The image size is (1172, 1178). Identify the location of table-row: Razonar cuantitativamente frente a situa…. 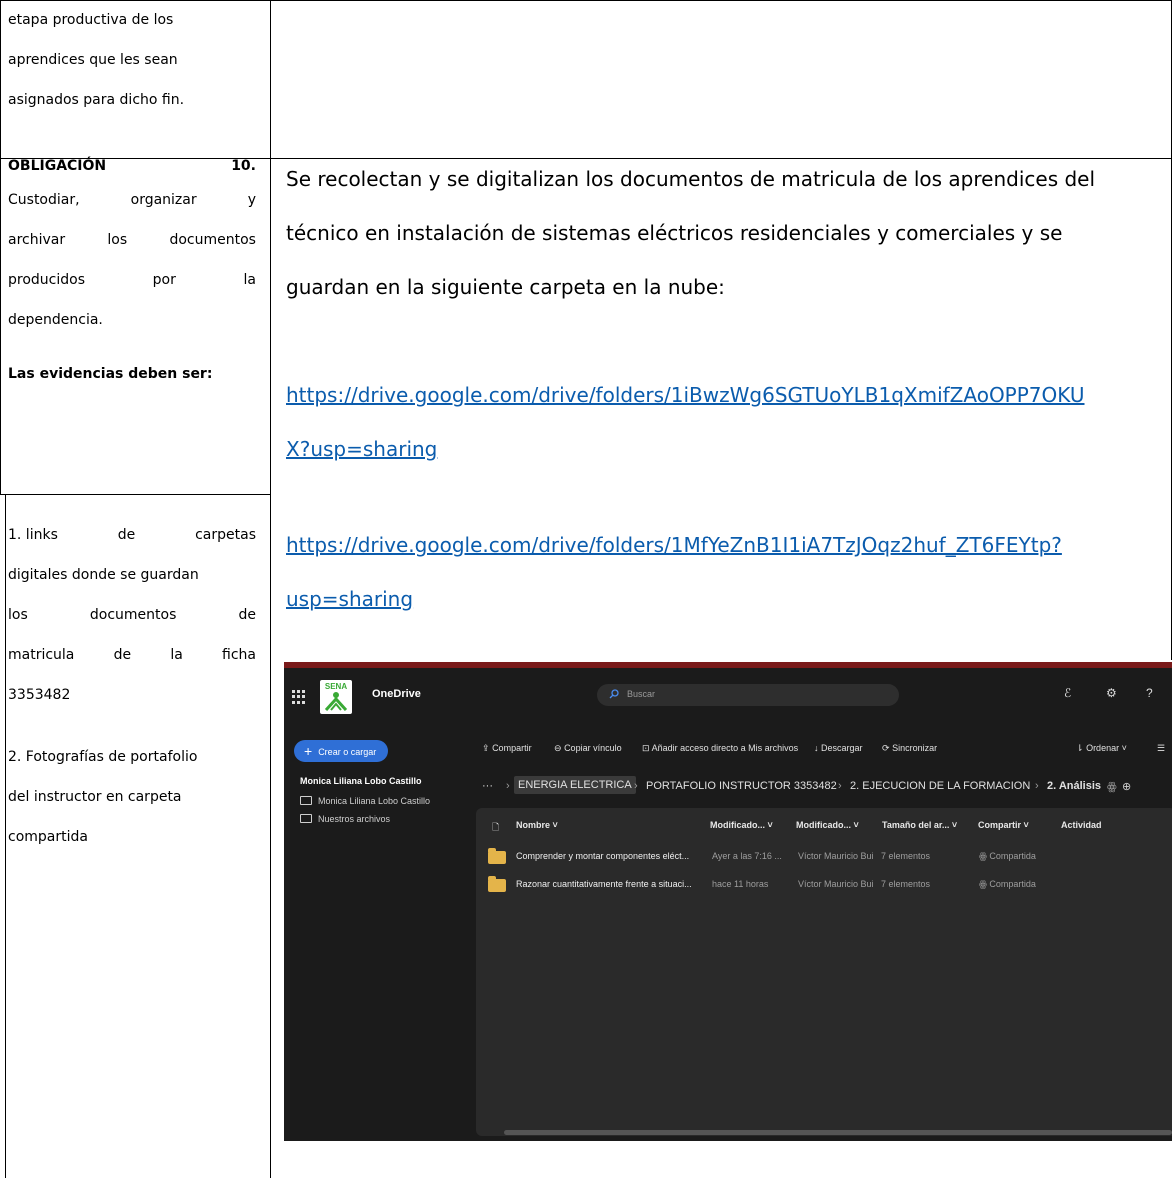
(824, 885).